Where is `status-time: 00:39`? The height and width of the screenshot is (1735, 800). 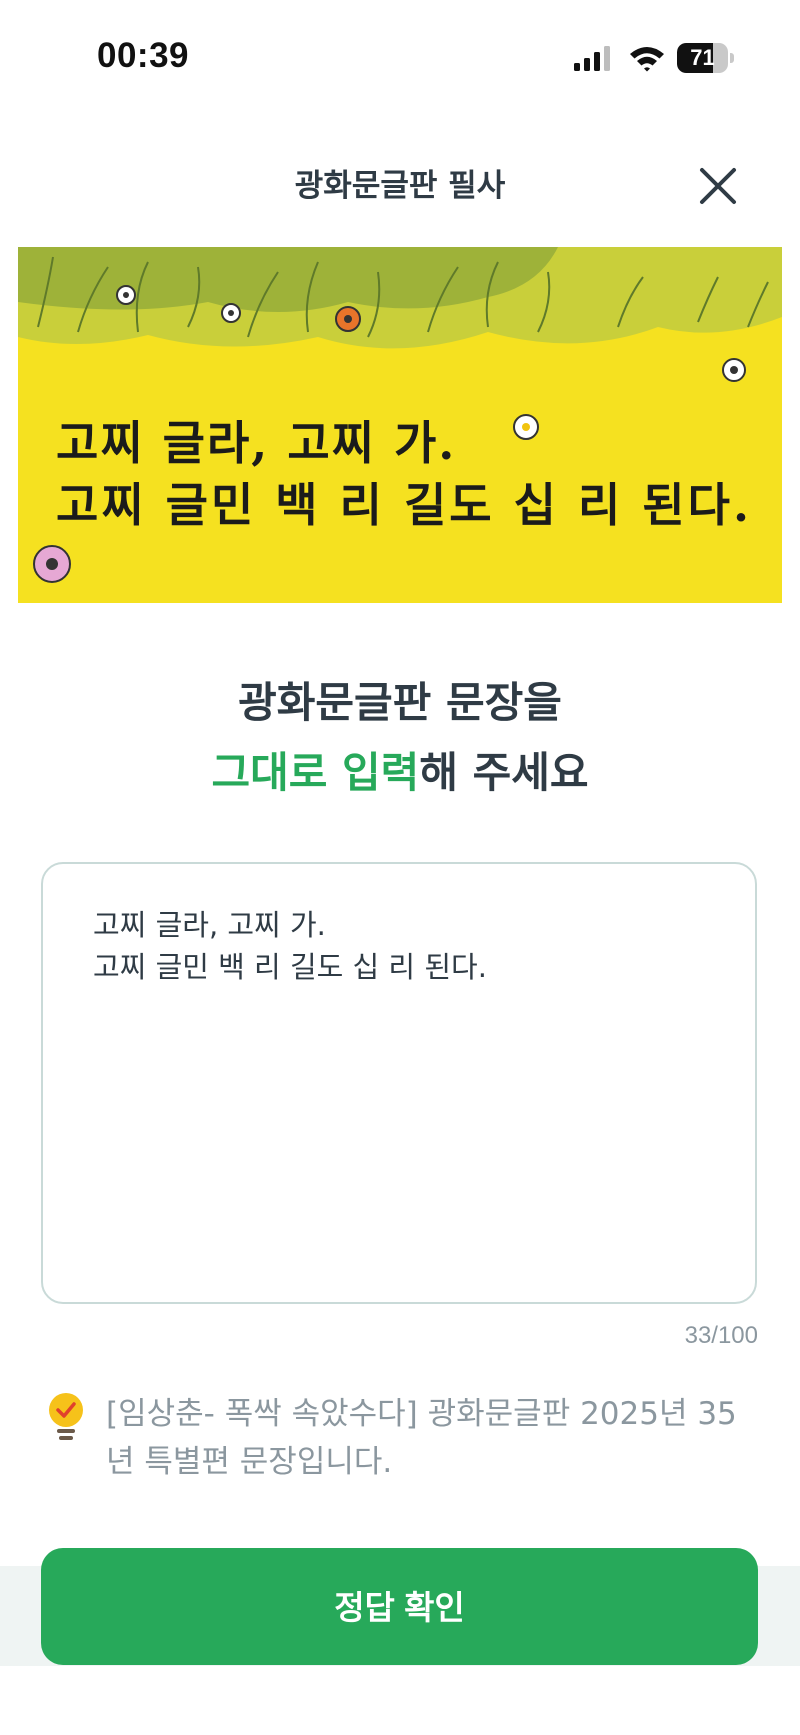 status-time: 00:39 is located at coordinates (143, 55).